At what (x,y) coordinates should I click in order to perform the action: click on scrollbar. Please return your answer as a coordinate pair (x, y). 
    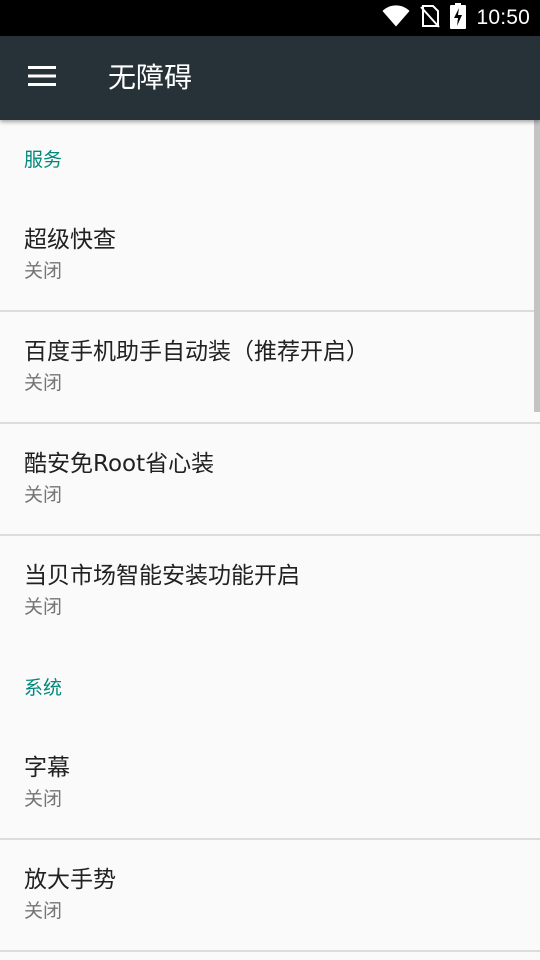
    Looking at the image, I should click on (537, 266).